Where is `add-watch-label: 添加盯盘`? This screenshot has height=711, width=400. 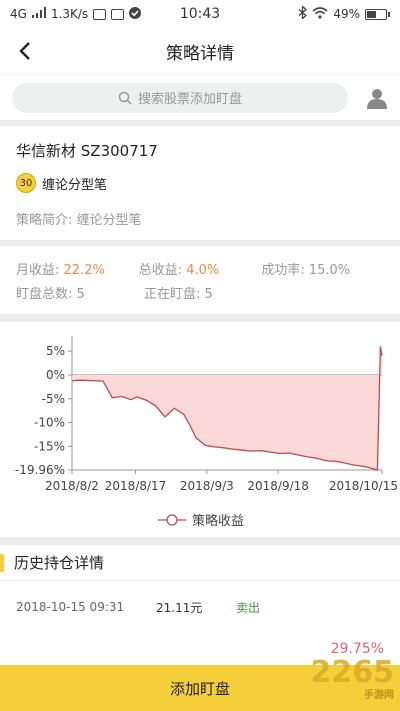
add-watch-label: 添加盯盘 is located at coordinates (199, 688).